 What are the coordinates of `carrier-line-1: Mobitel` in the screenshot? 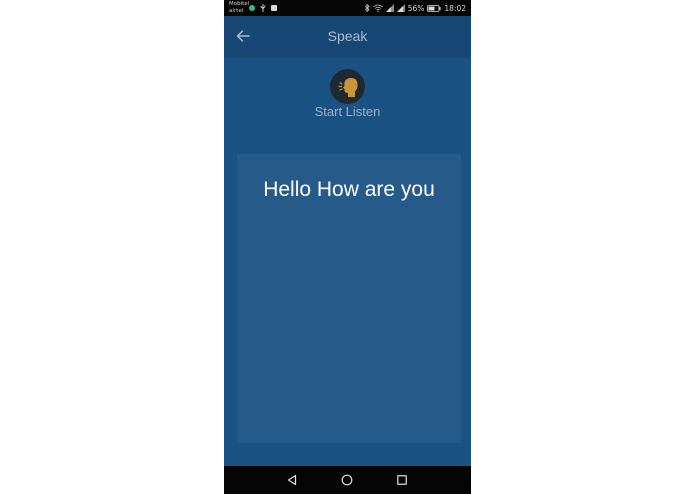 It's located at (239, 4).